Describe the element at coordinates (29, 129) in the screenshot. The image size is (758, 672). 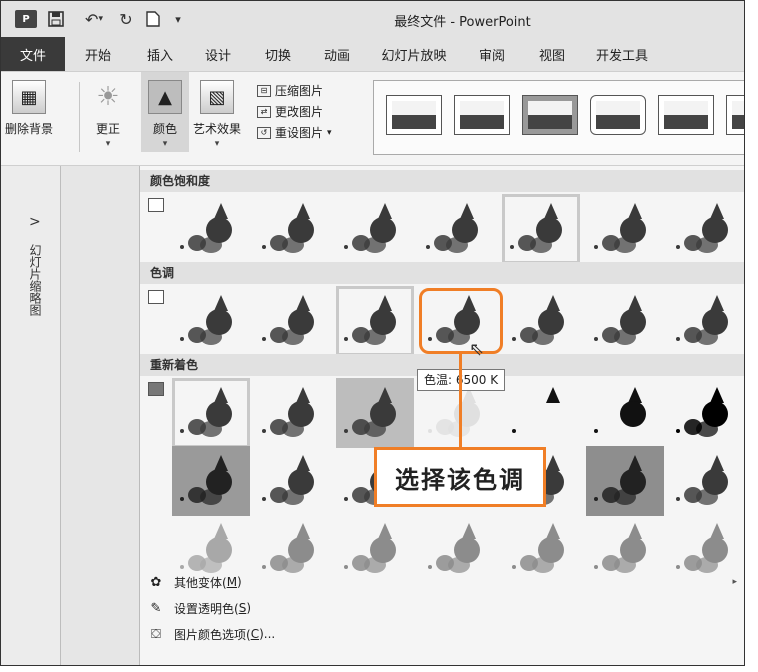
I see `remove-background-label: 删除背景` at that location.